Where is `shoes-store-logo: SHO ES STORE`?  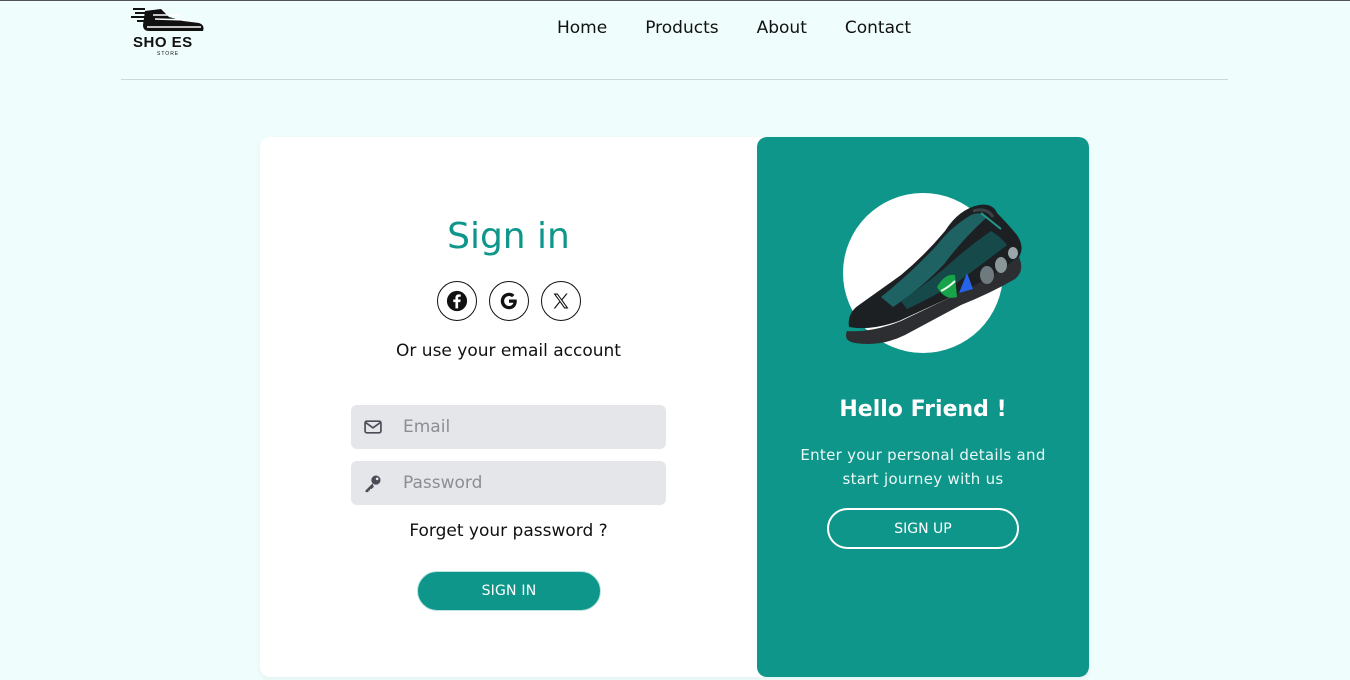
shoes-store-logo: SHO ES STORE is located at coordinates (169, 31).